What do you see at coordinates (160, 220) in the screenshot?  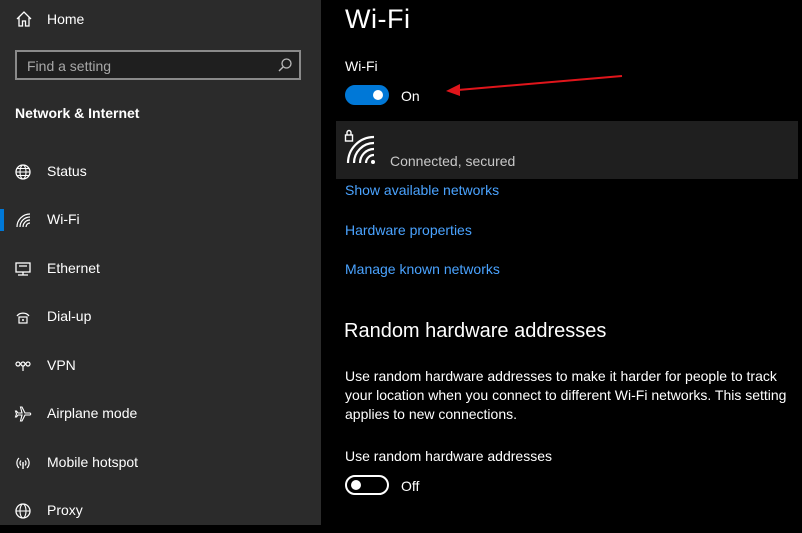 I see `sidebar-item-wifi: Wi-Fi` at bounding box center [160, 220].